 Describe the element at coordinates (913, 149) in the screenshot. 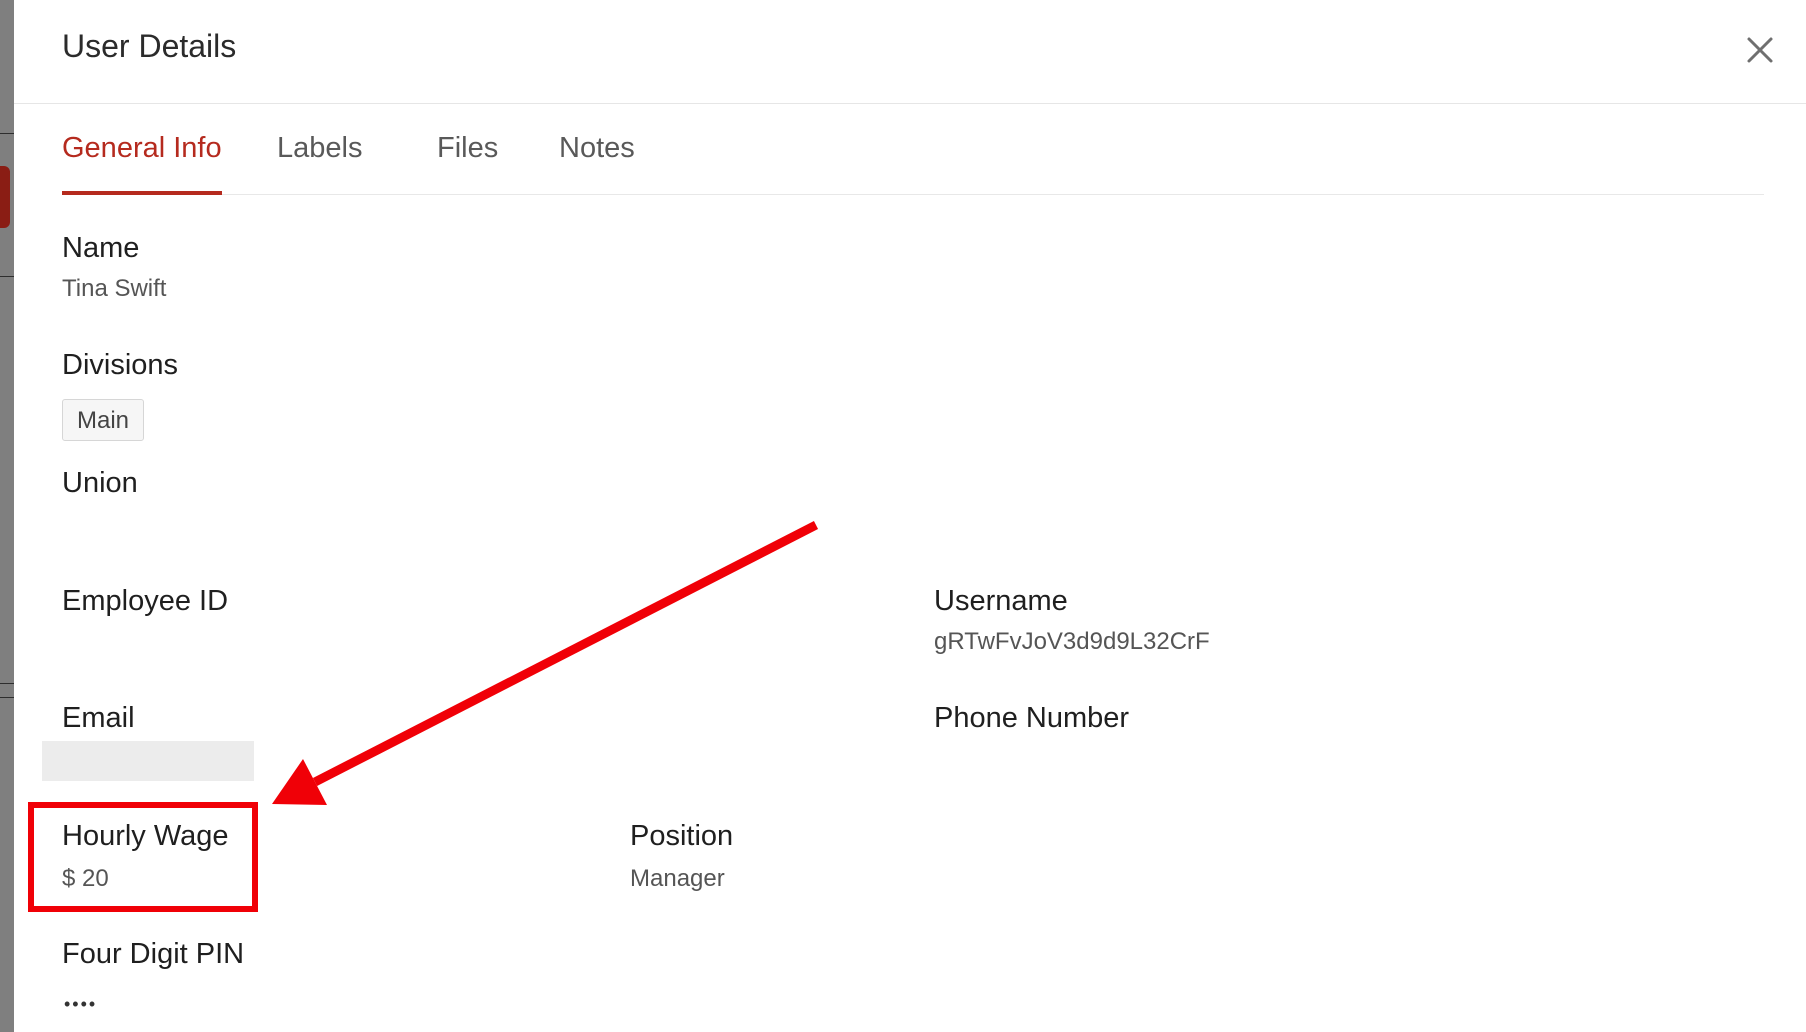

I see `tab-bar: General Info Labels Files Notes` at that location.